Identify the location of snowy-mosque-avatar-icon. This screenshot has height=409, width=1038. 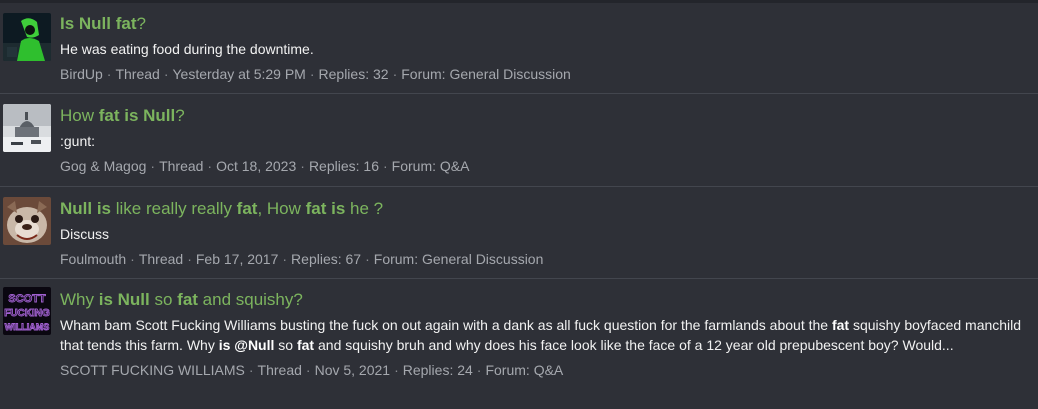
(27, 128).